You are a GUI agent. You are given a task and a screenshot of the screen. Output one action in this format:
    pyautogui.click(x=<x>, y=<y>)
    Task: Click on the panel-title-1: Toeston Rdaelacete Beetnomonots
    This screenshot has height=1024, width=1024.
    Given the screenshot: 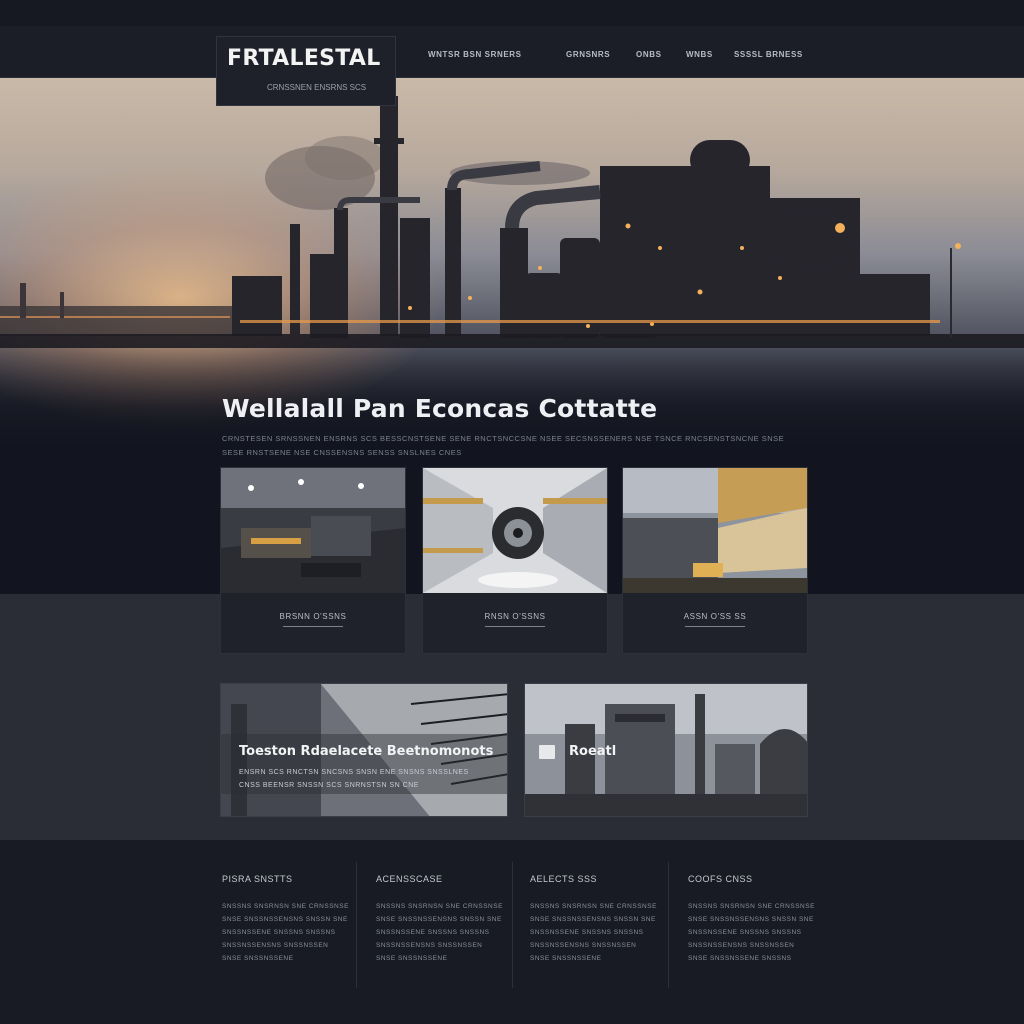 What is the action you would take?
    pyautogui.click(x=366, y=751)
    